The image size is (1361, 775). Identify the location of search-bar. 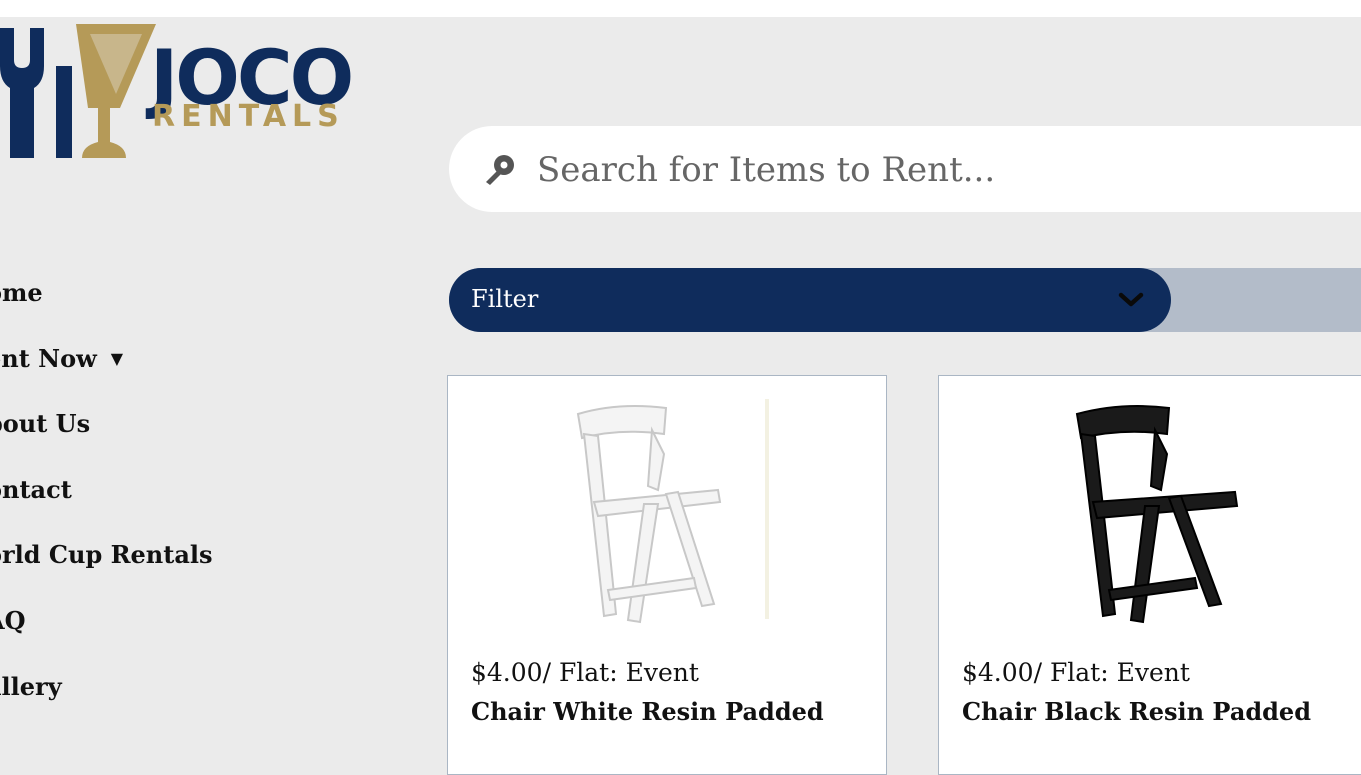
(905, 169).